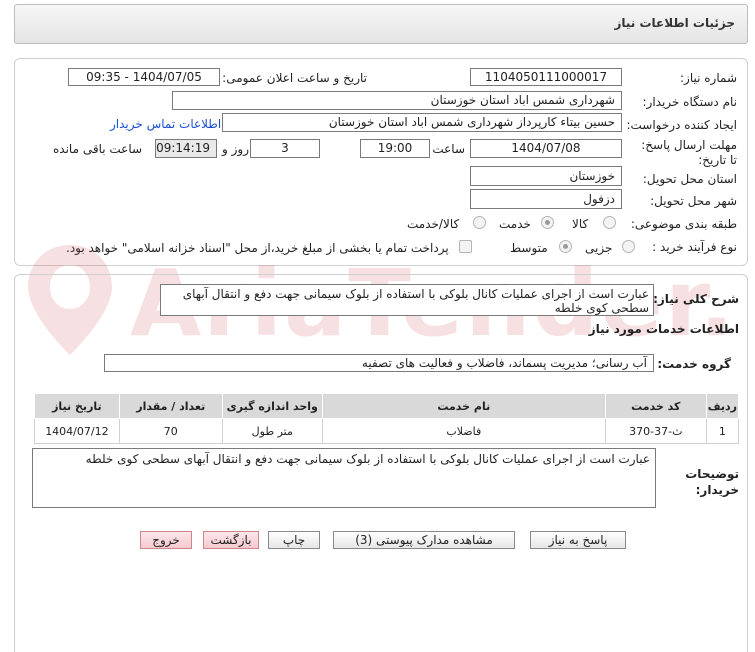  I want to click on cell-need-date: 1404/07/12, so click(77, 431).